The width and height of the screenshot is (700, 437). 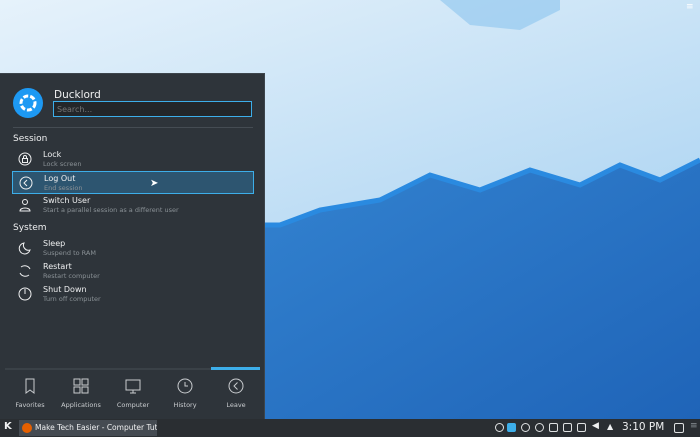 What do you see at coordinates (25, 271) in the screenshot?
I see `restart-icon` at bounding box center [25, 271].